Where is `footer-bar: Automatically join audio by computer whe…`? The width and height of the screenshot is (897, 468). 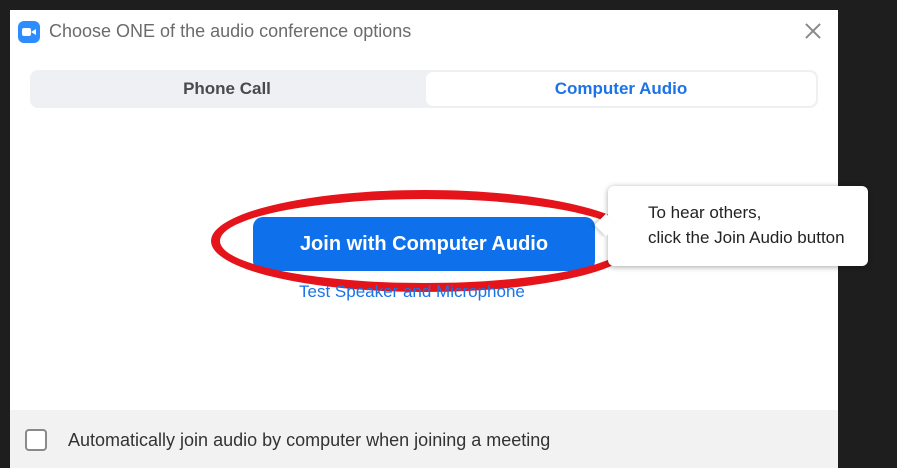 footer-bar: Automatically join audio by computer whe… is located at coordinates (424, 439).